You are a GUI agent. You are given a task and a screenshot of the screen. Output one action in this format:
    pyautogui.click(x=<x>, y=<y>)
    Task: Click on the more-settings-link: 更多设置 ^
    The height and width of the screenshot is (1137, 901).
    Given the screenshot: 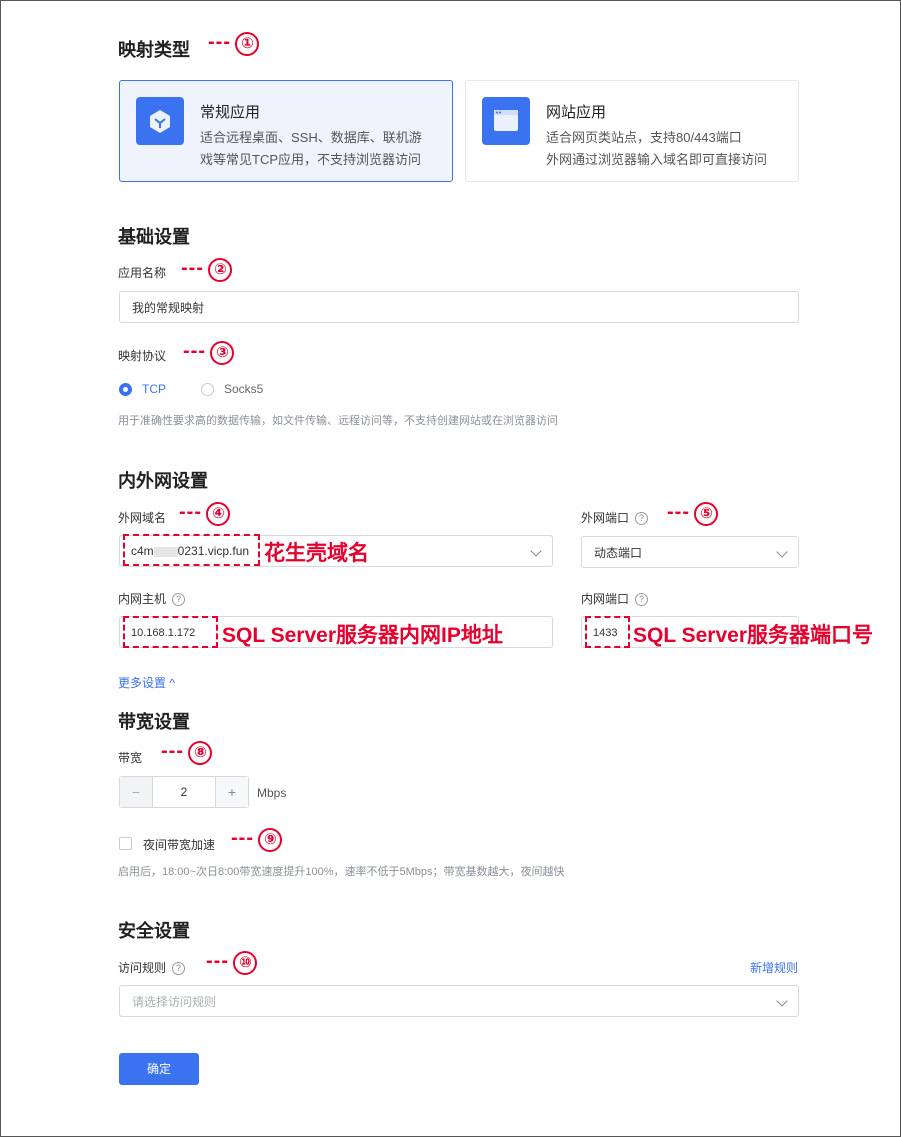 What is the action you would take?
    pyautogui.click(x=146, y=682)
    